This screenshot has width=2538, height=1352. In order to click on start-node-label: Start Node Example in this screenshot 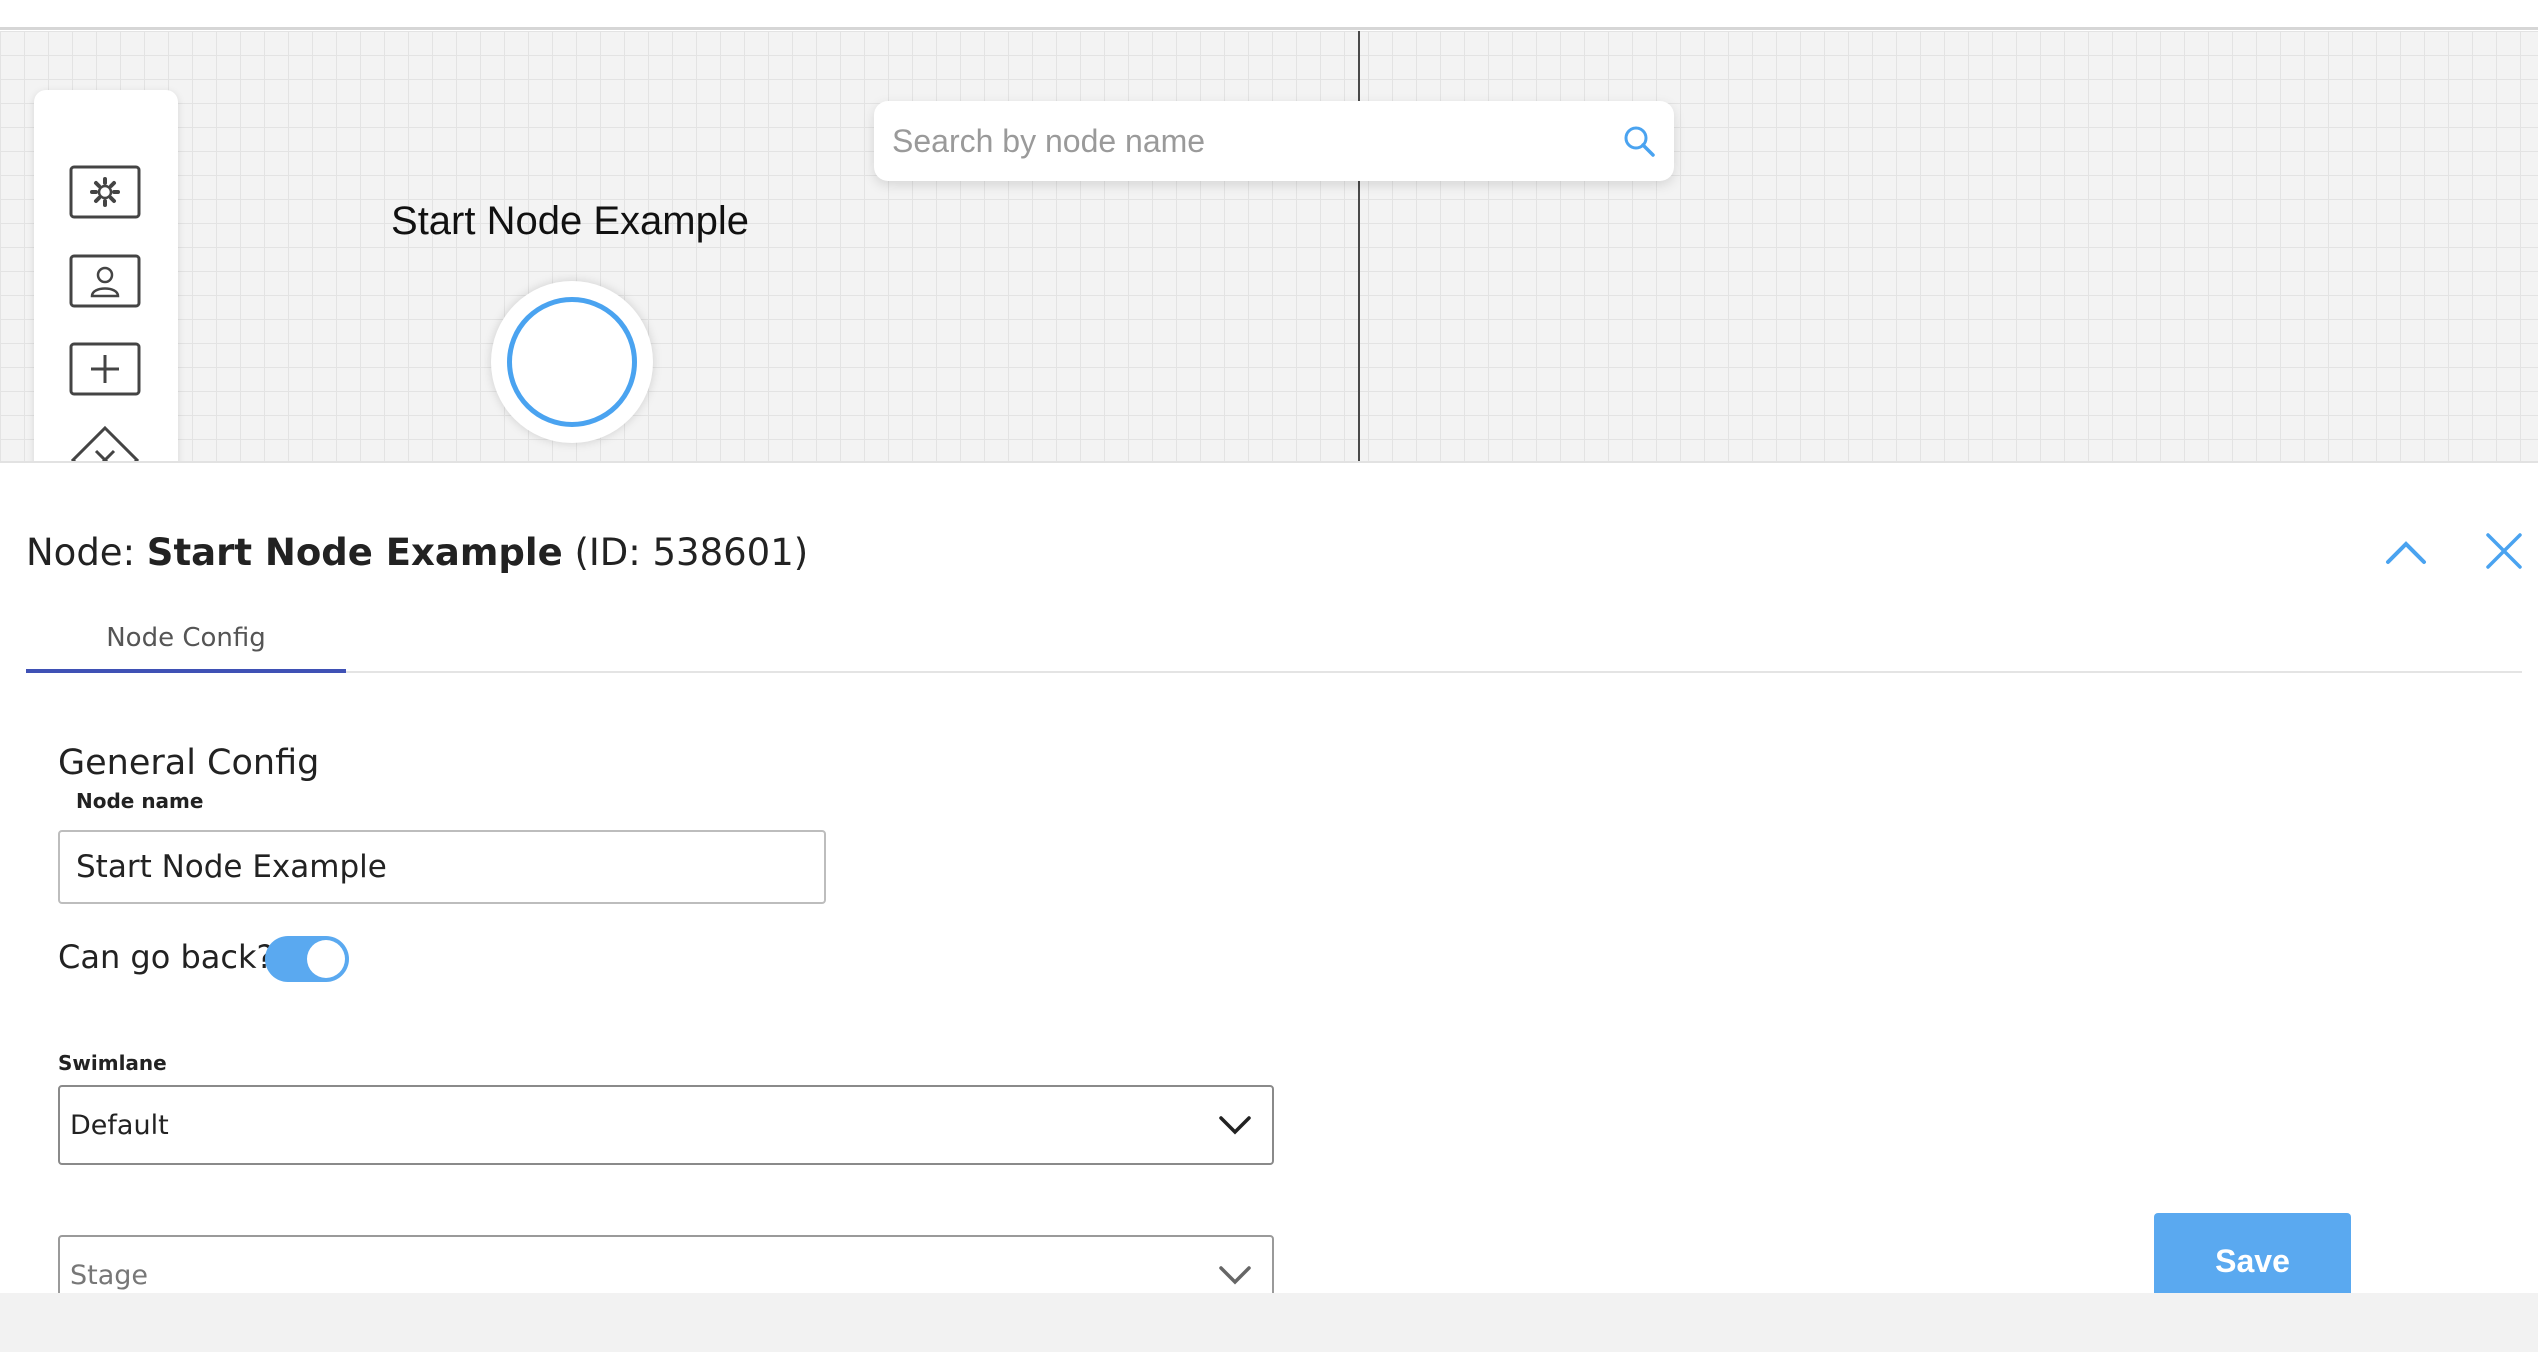, I will do `click(570, 221)`.